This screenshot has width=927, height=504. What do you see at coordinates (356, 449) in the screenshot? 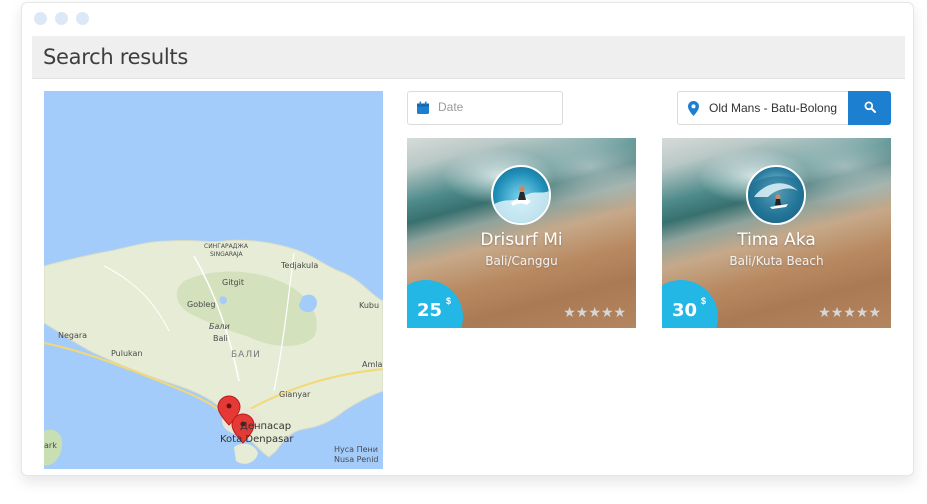
I see `map-label-nusa-cyr: Нуса Пени` at bounding box center [356, 449].